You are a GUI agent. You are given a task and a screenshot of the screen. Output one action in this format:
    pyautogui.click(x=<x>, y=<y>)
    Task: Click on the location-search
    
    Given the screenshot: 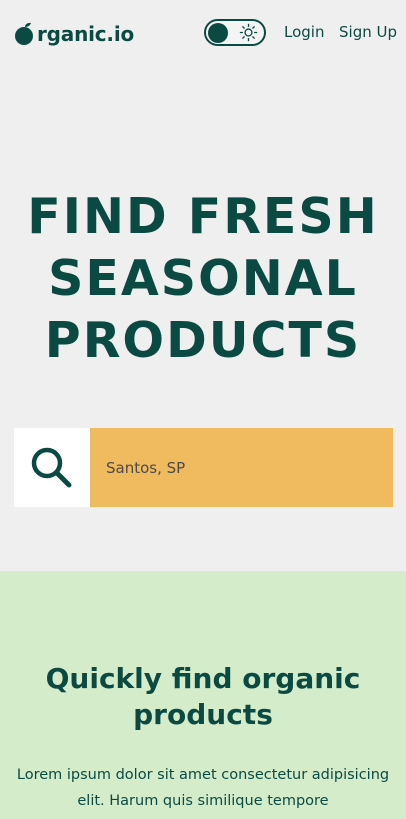 What is the action you would take?
    pyautogui.click(x=203, y=467)
    